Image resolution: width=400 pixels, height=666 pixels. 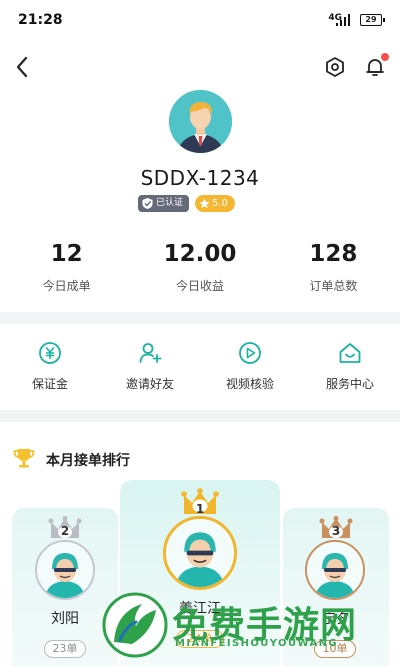 I want to click on stat-label: 今日成单, so click(x=66, y=286).